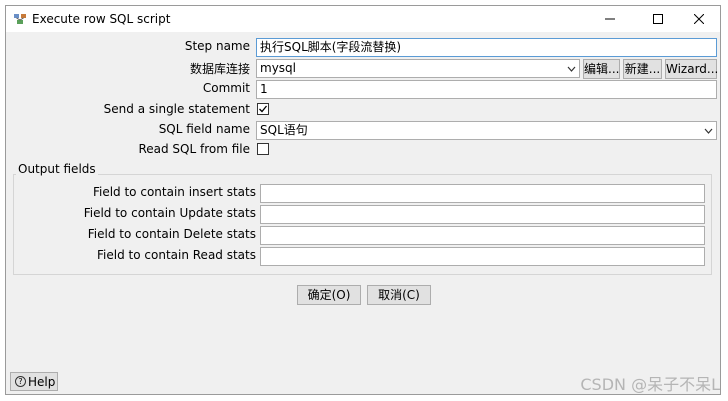  I want to click on sql-field-select: SQL语句, so click(486, 130).